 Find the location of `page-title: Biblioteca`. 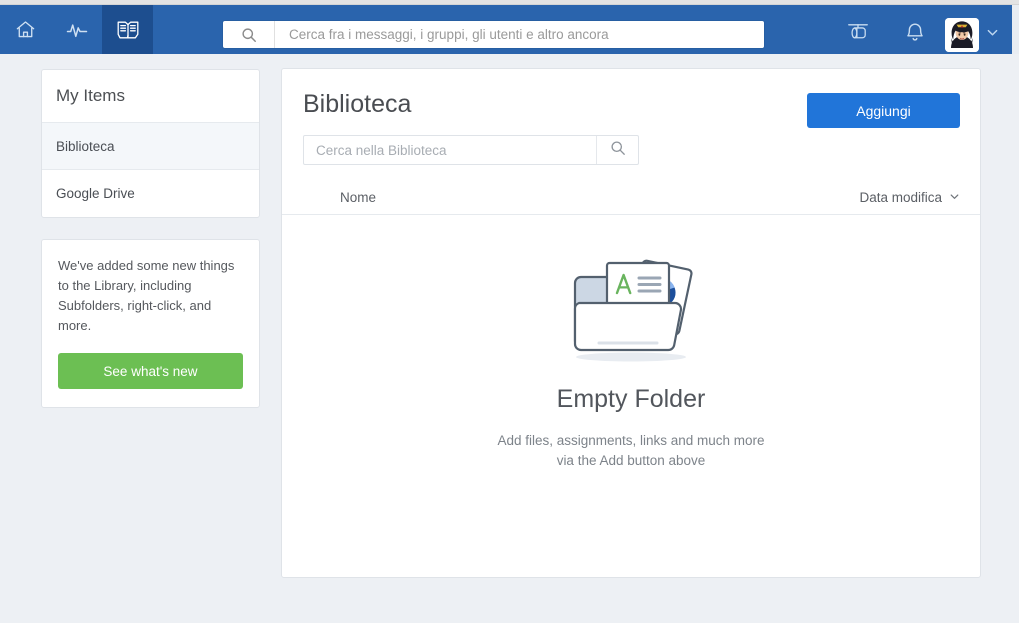

page-title: Biblioteca is located at coordinates (357, 104).